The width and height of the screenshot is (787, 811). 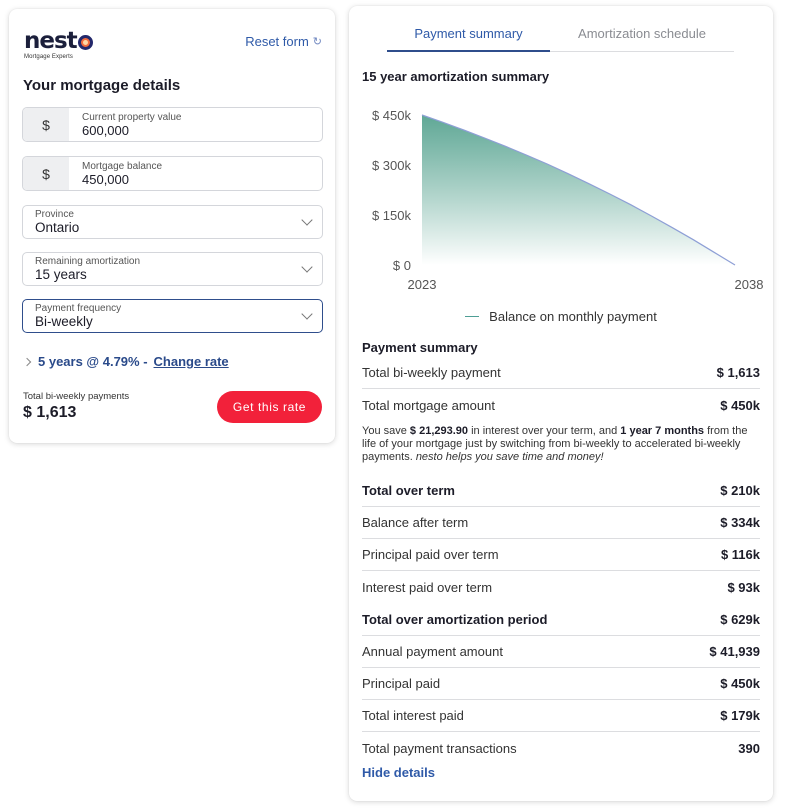 What do you see at coordinates (456, 76) in the screenshot?
I see `chart-title: 15 year amortization summary` at bounding box center [456, 76].